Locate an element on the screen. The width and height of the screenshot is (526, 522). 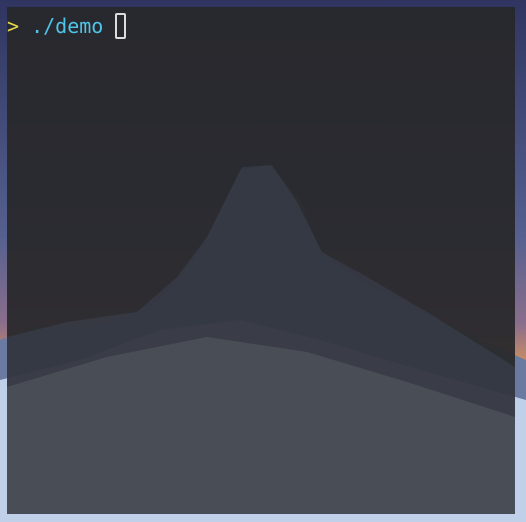
command-text: ./demo is located at coordinates (67, 26).